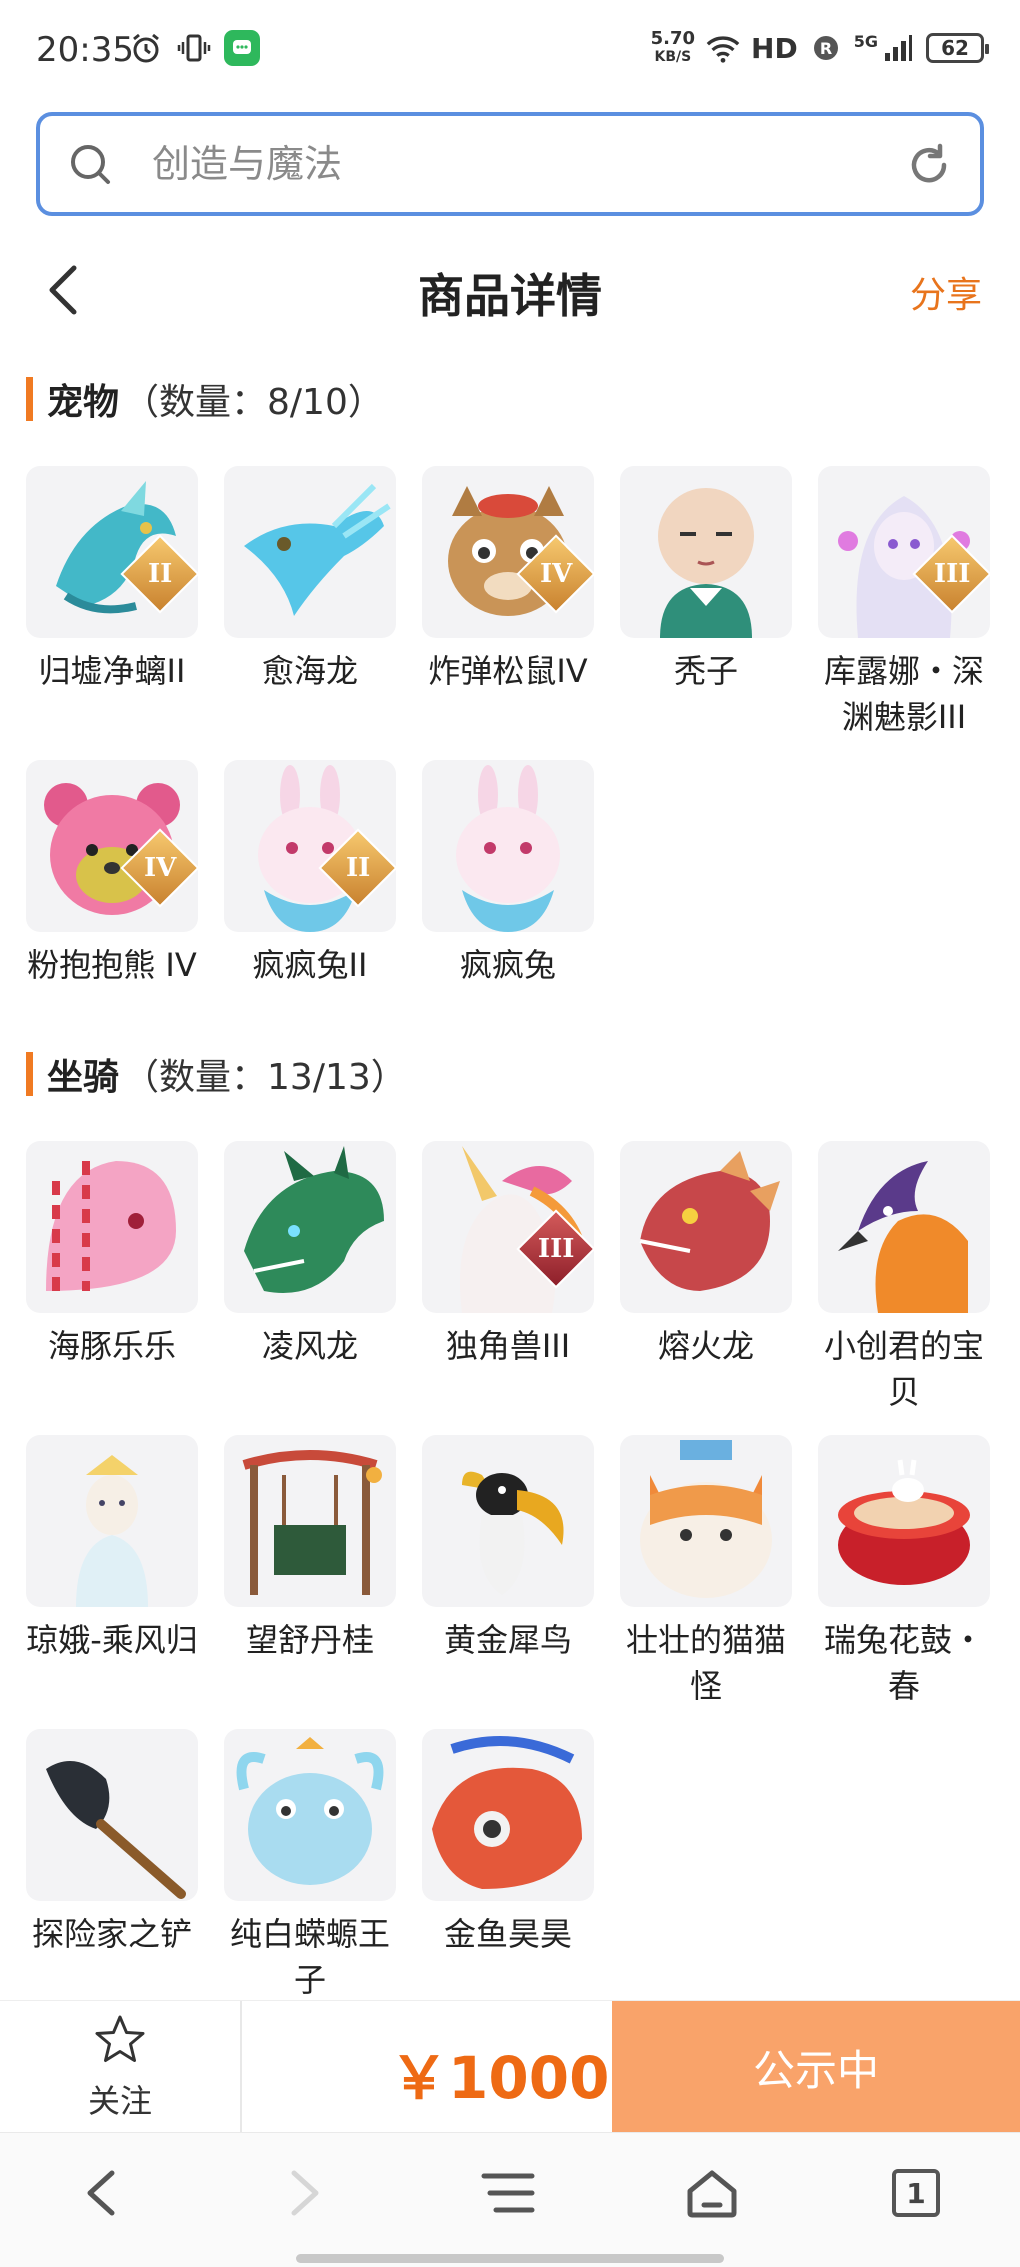 Image resolution: width=1020 pixels, height=2267 pixels. I want to click on pet-item: II 疯疯兔II, so click(310, 874).